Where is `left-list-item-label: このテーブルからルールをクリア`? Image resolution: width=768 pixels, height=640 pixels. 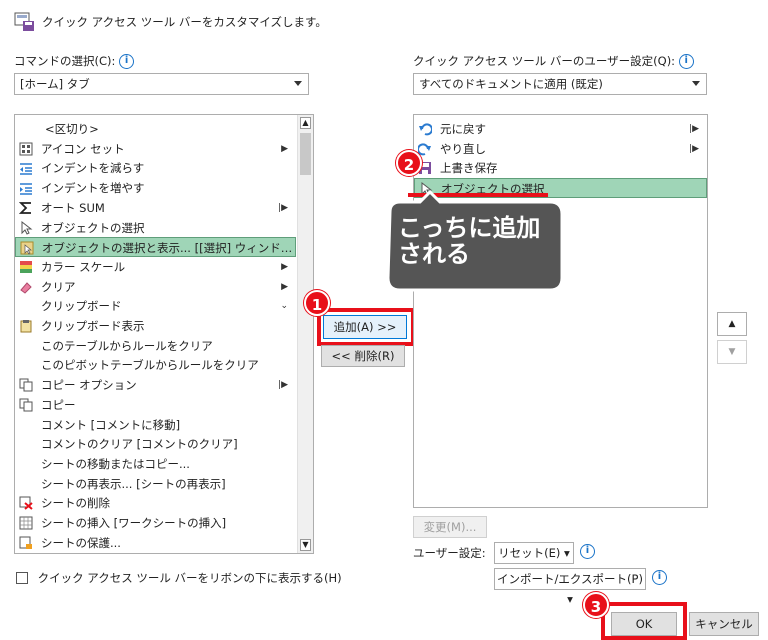
left-list-item-label: このテーブルからルールをクリア is located at coordinates (127, 345).